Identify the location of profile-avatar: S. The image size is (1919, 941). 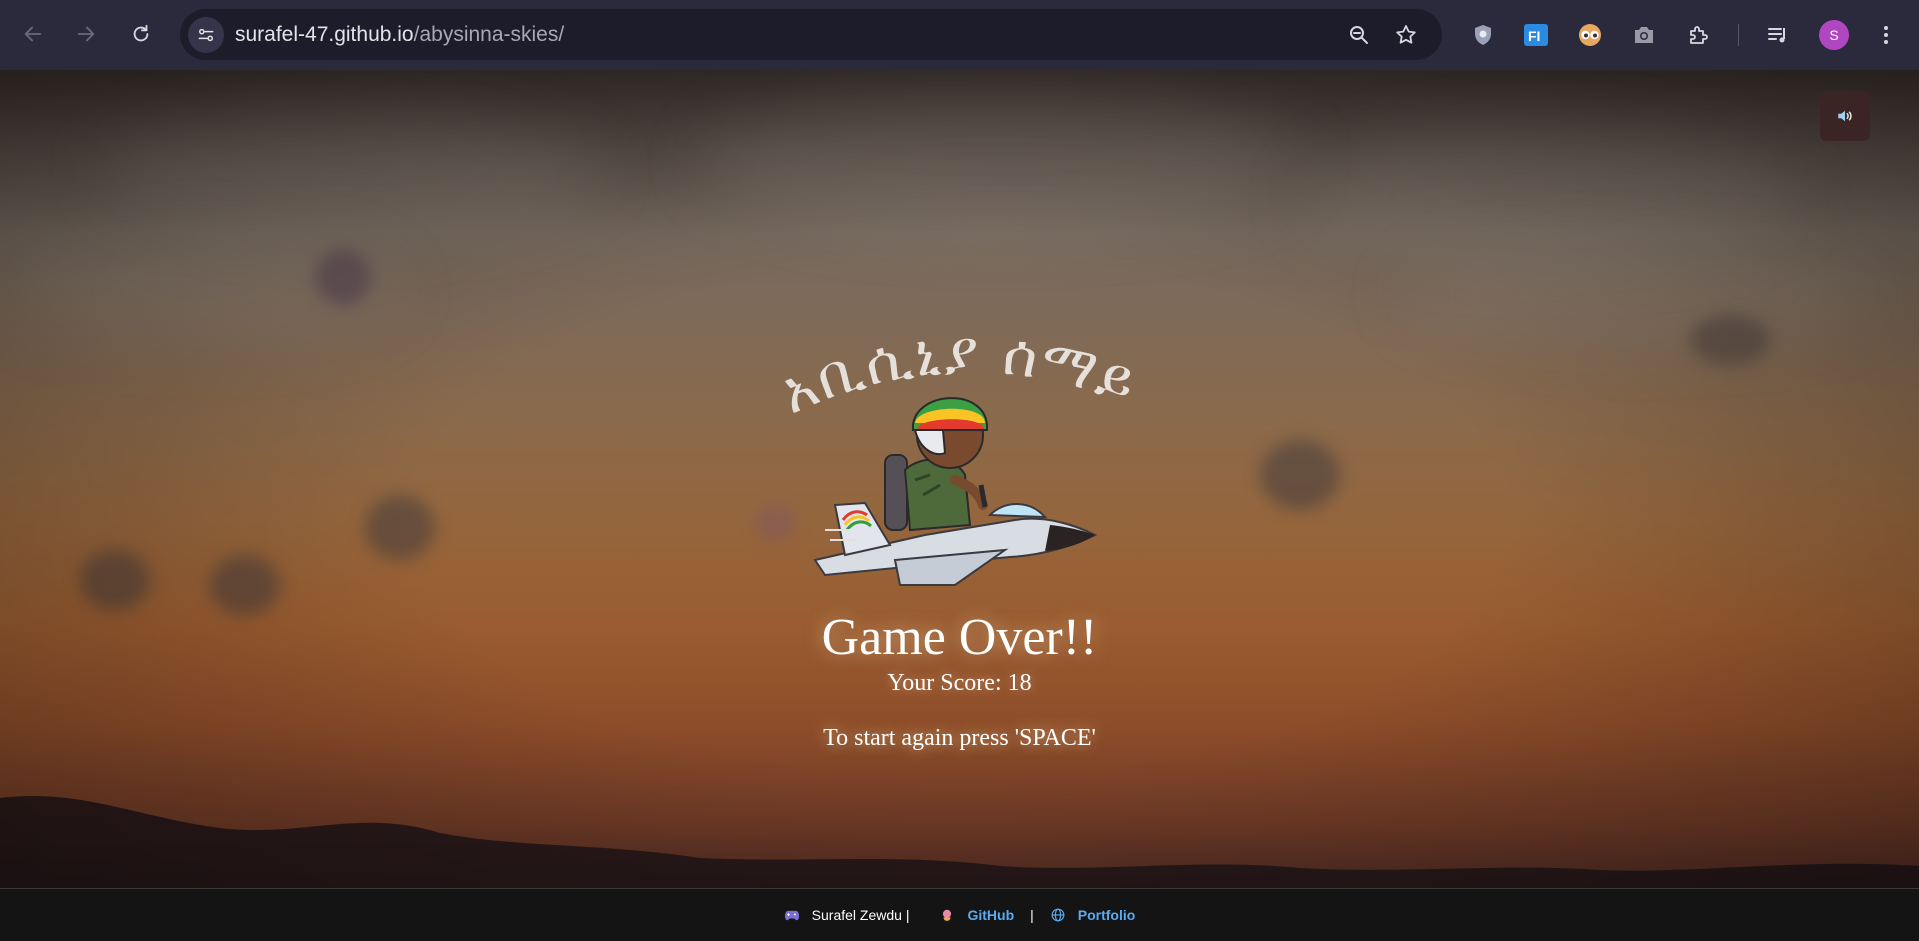
(1834, 35).